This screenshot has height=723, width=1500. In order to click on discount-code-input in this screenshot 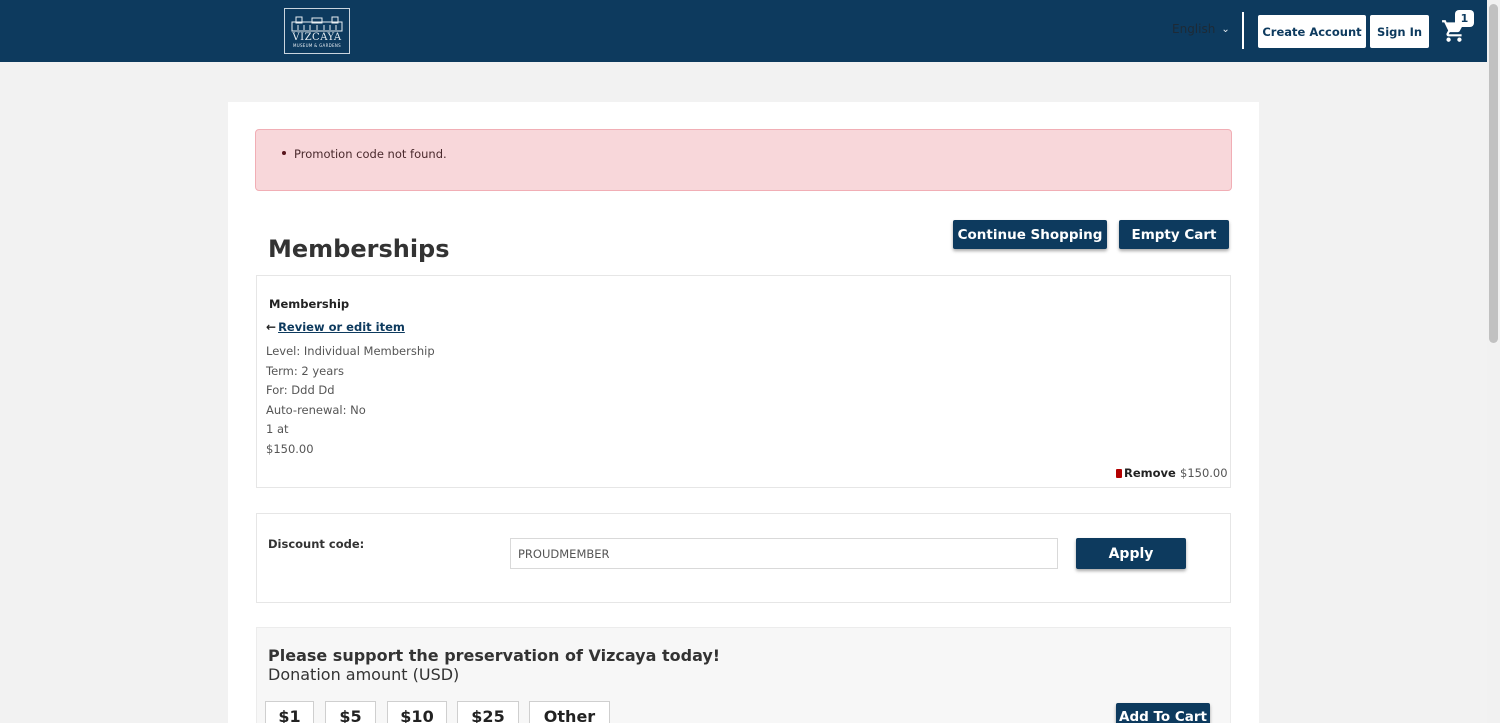, I will do `click(784, 553)`.